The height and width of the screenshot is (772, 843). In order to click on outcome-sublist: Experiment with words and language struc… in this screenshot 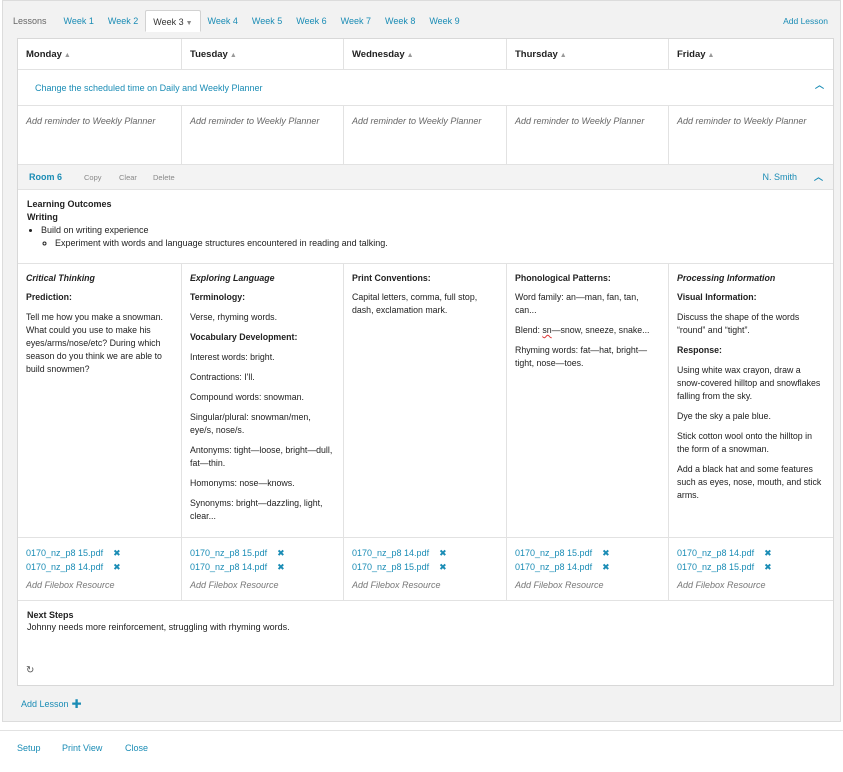, I will do `click(439, 243)`.